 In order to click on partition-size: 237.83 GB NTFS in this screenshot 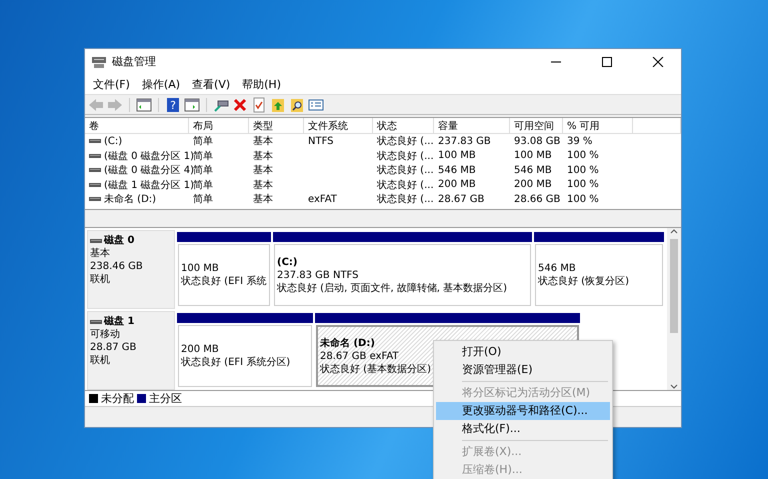, I will do `click(317, 275)`.